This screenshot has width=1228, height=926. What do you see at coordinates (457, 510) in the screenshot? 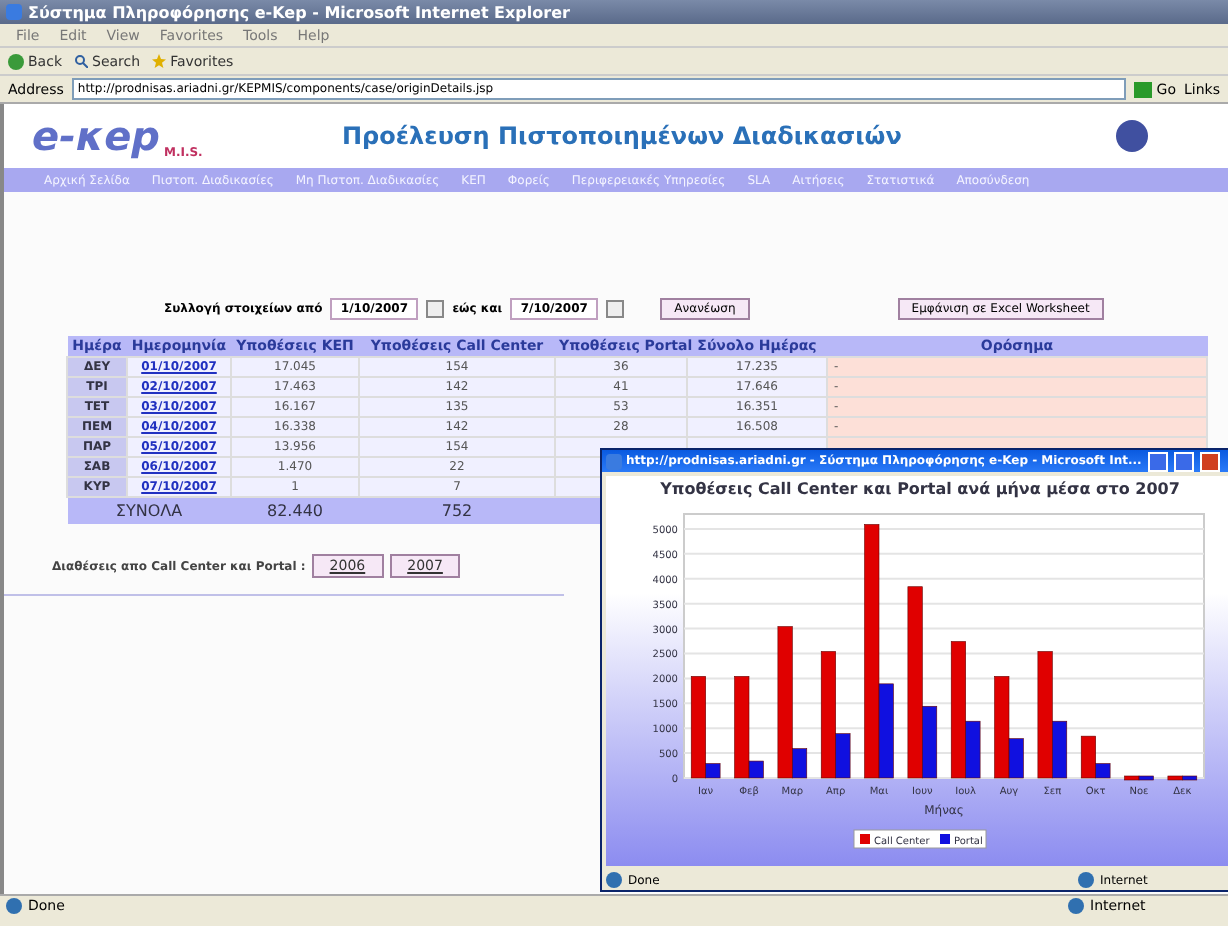
I see `totals-cell: 752` at bounding box center [457, 510].